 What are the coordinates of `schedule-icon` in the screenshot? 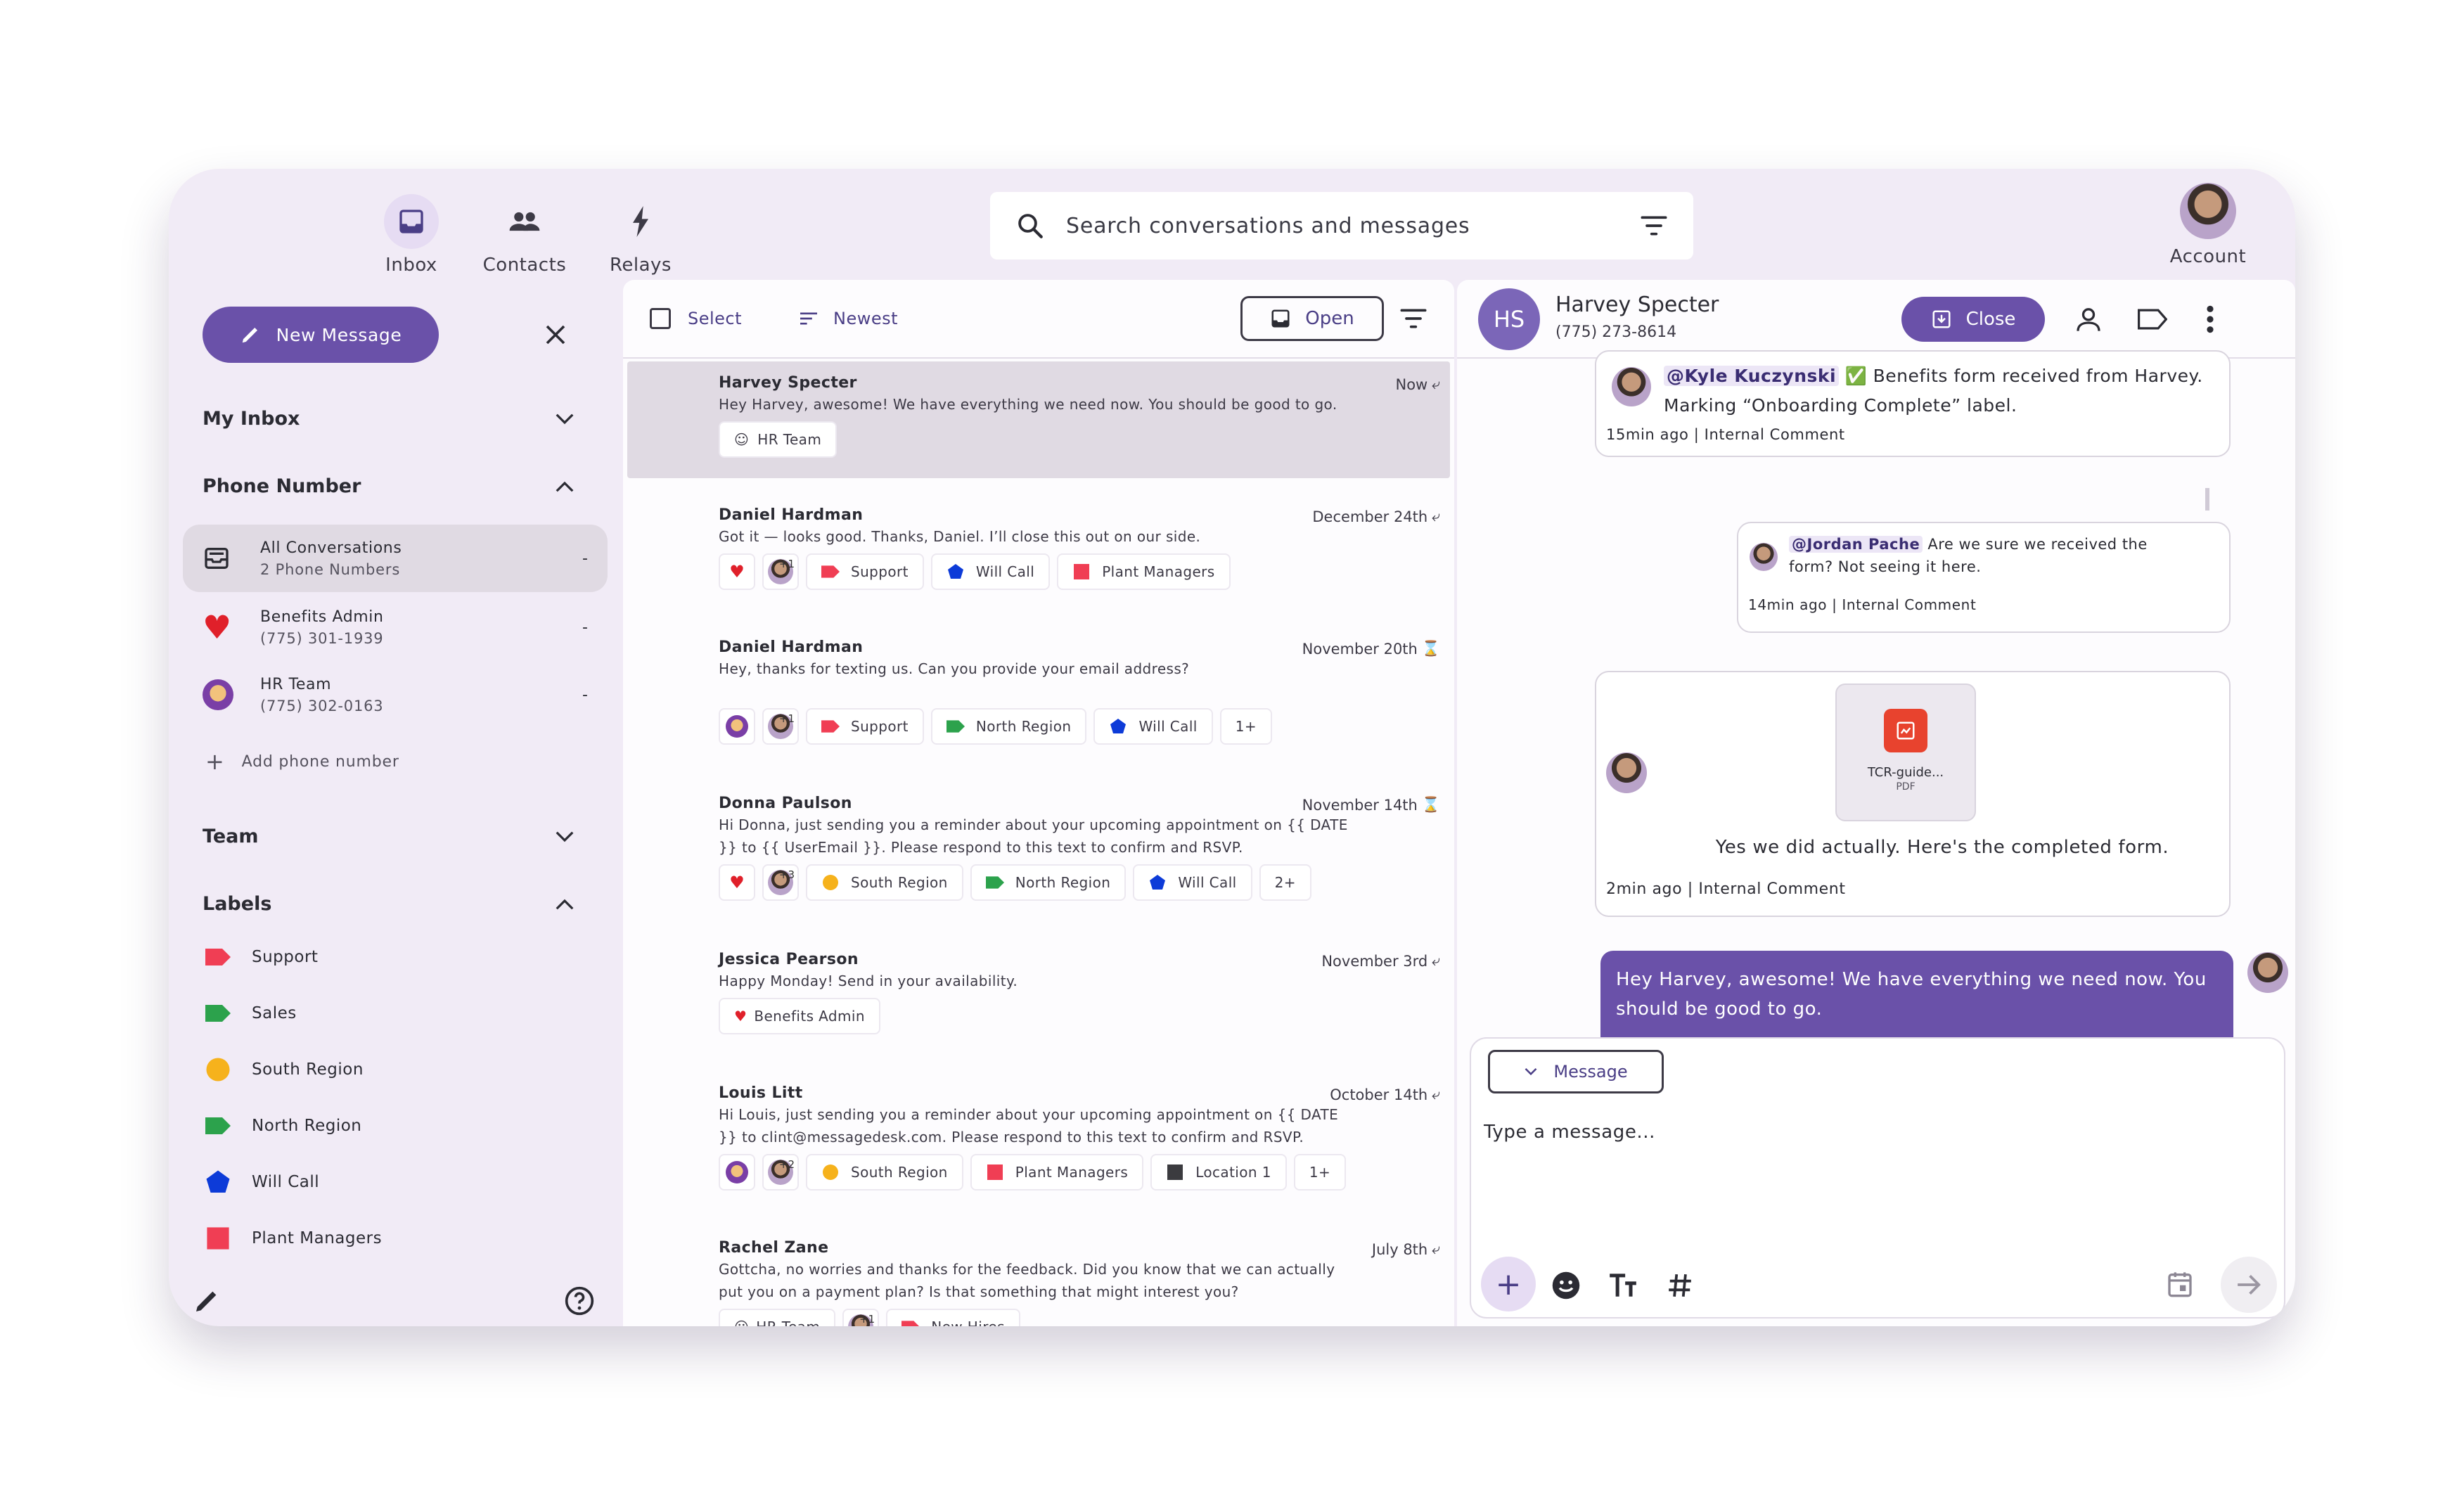 It's located at (2180, 1284).